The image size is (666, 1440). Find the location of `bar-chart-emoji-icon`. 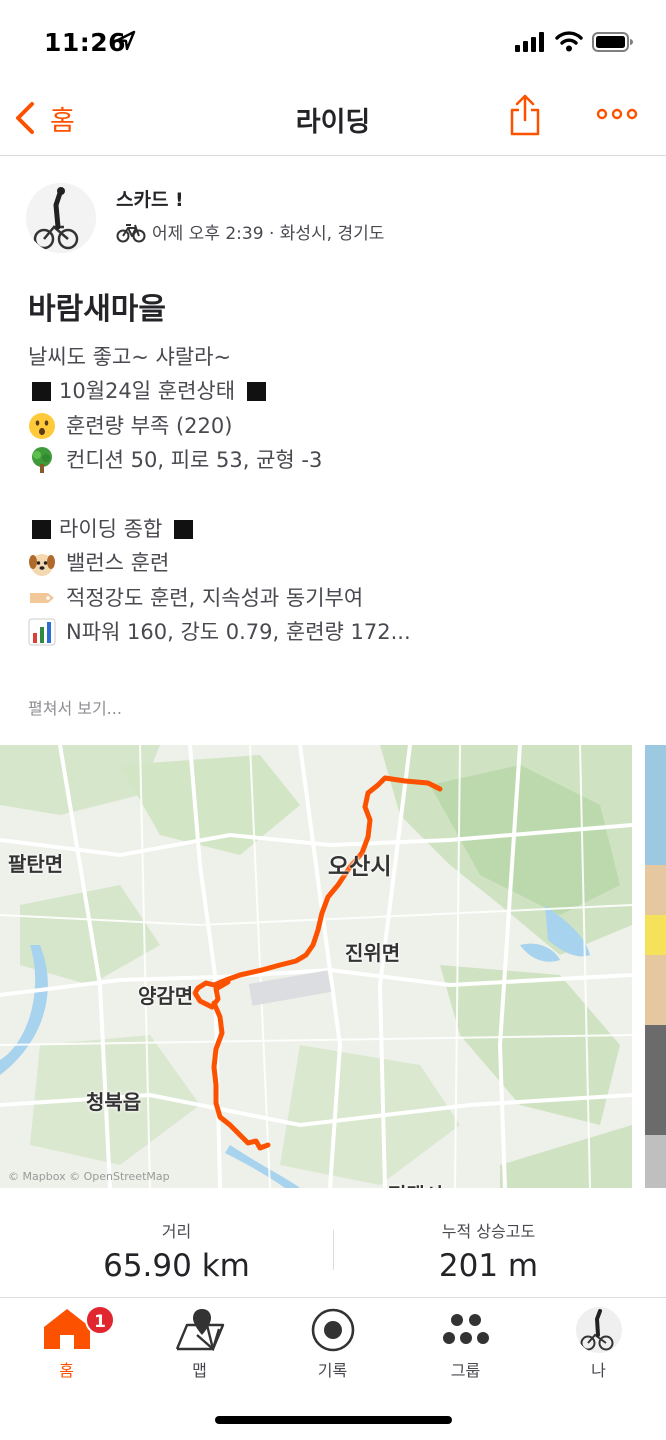

bar-chart-emoji-icon is located at coordinates (42, 632).